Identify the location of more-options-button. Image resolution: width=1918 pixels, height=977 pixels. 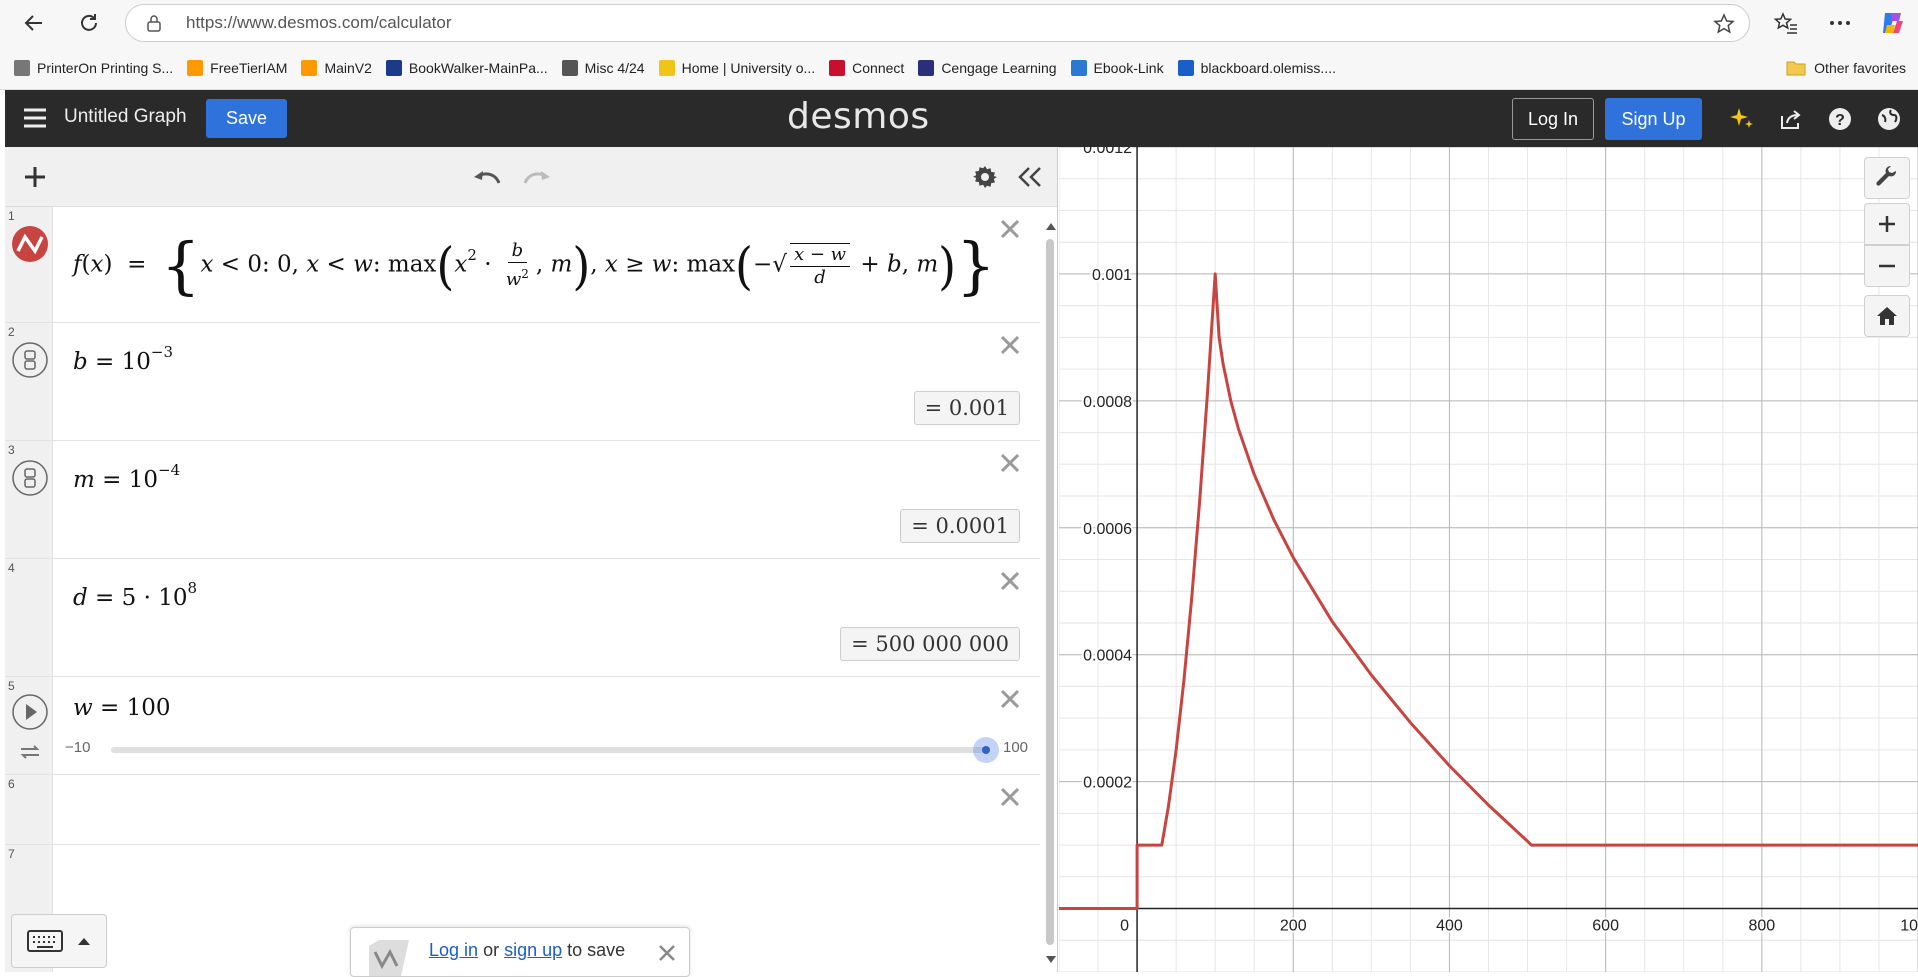
(1840, 23).